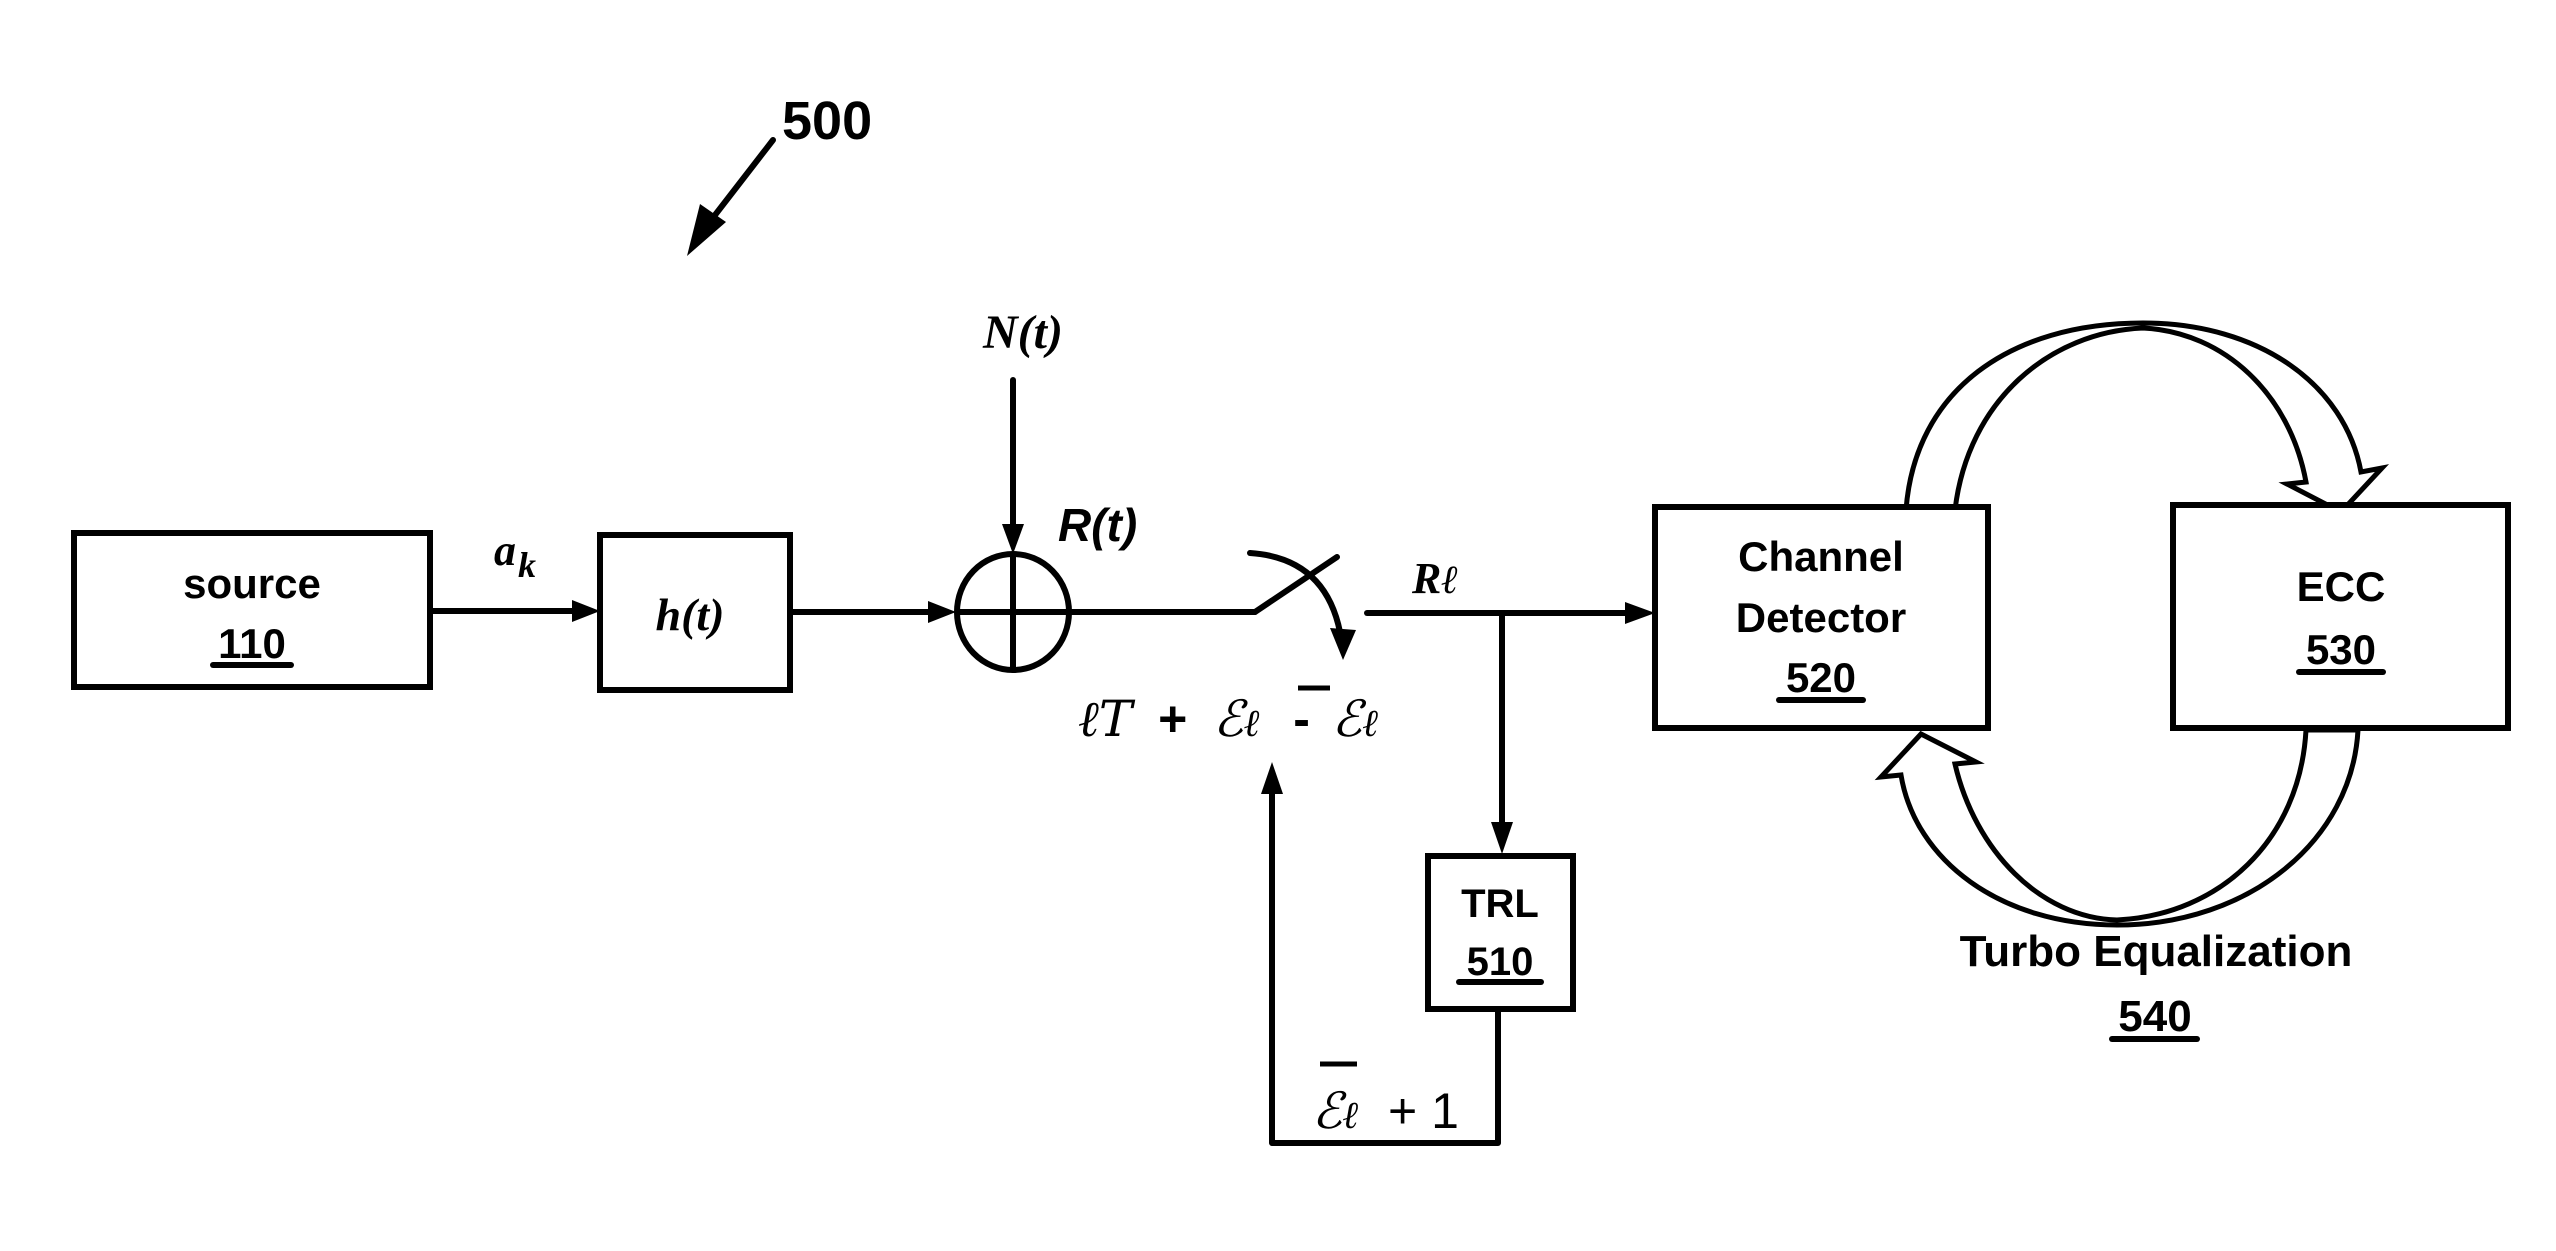 This screenshot has height=1251, width=2556. I want to click on sampled-signal-label: Rℓ, so click(1434, 578).